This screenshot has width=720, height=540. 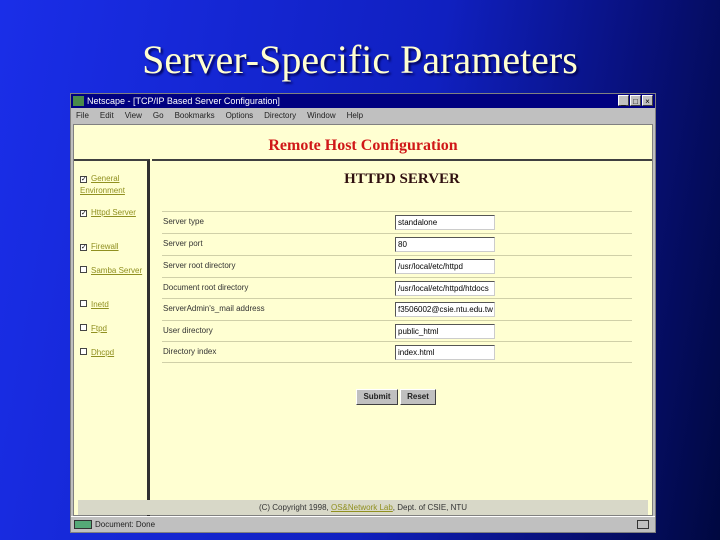 I want to click on field-row: Server port 80, so click(x=397, y=244).